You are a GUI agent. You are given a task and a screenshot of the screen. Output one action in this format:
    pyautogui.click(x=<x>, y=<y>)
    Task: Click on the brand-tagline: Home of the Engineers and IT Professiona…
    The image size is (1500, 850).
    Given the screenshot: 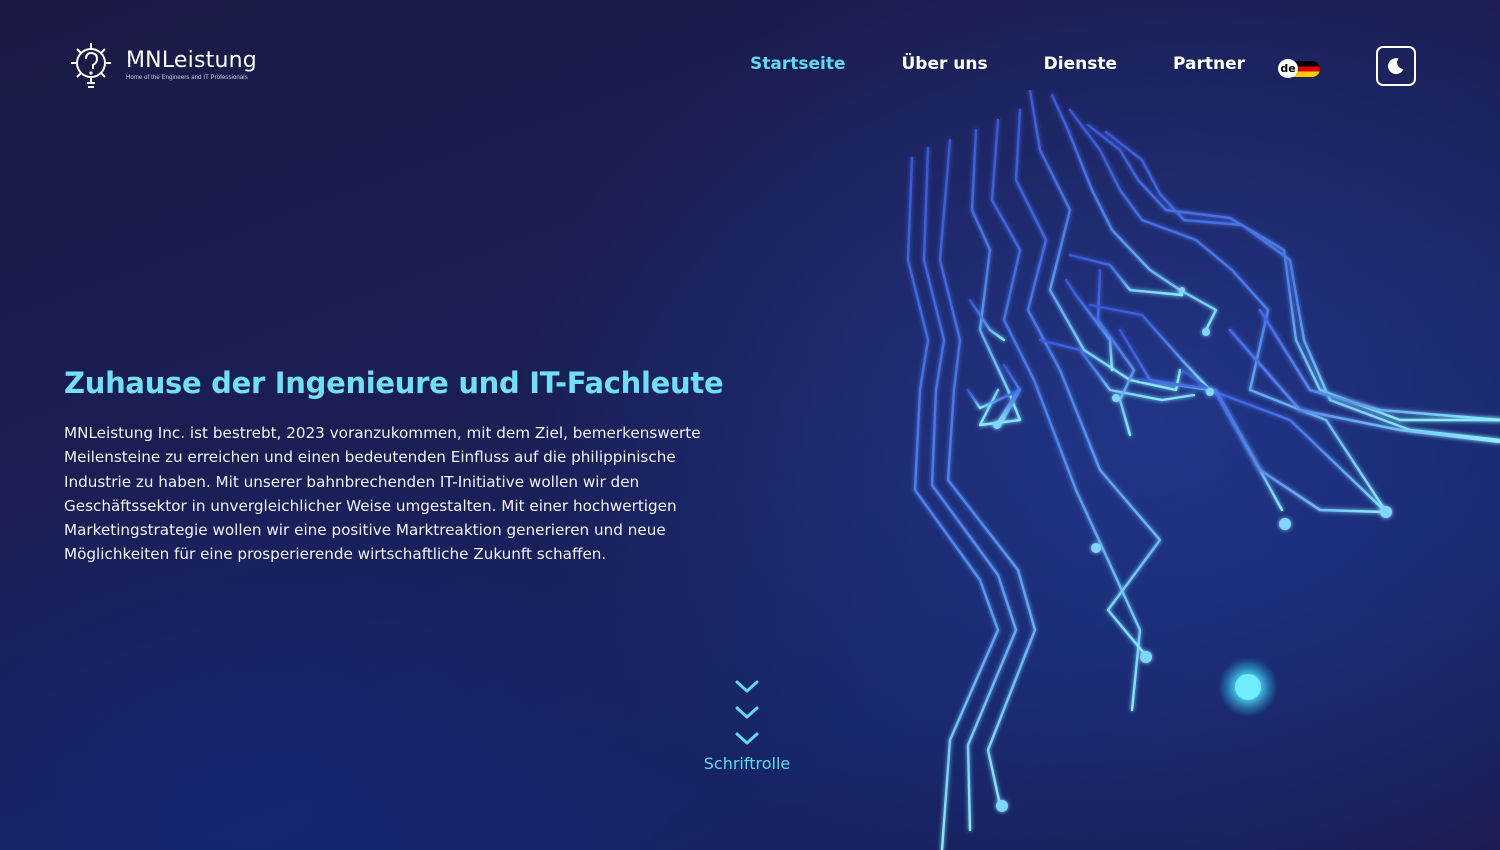 What is the action you would take?
    pyautogui.click(x=187, y=77)
    